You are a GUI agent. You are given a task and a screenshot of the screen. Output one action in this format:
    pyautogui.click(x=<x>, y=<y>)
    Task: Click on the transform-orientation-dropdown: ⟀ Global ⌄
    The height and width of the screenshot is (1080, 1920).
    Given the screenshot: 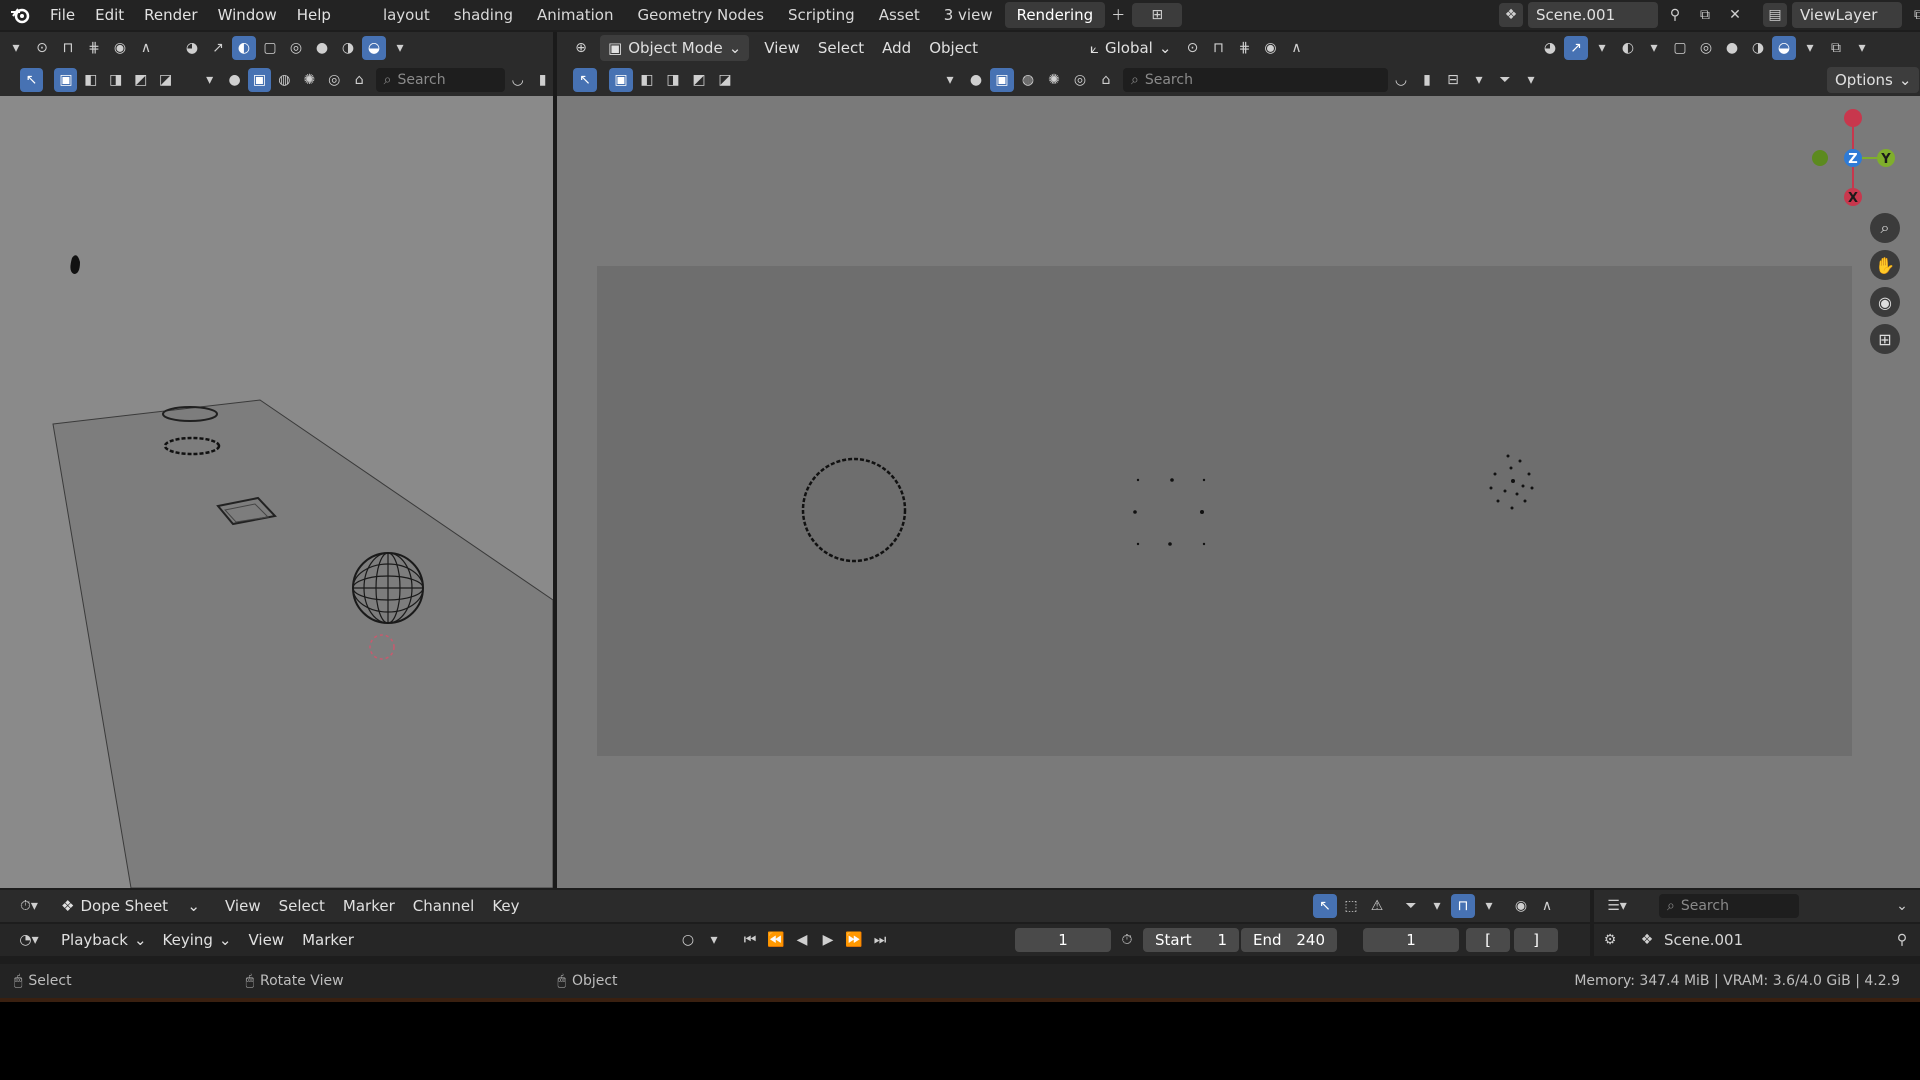 What is the action you would take?
    pyautogui.click(x=1130, y=48)
    